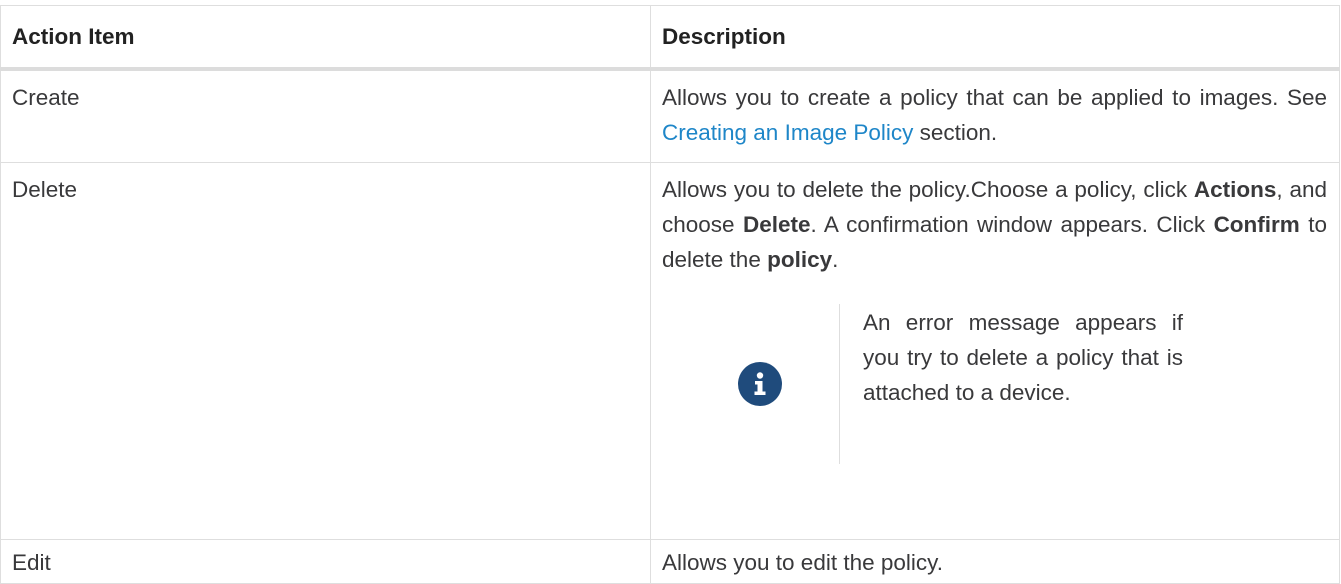 This screenshot has height=584, width=1341. Describe the element at coordinates (800, 259) in the screenshot. I see `bold-policy: policy` at that location.